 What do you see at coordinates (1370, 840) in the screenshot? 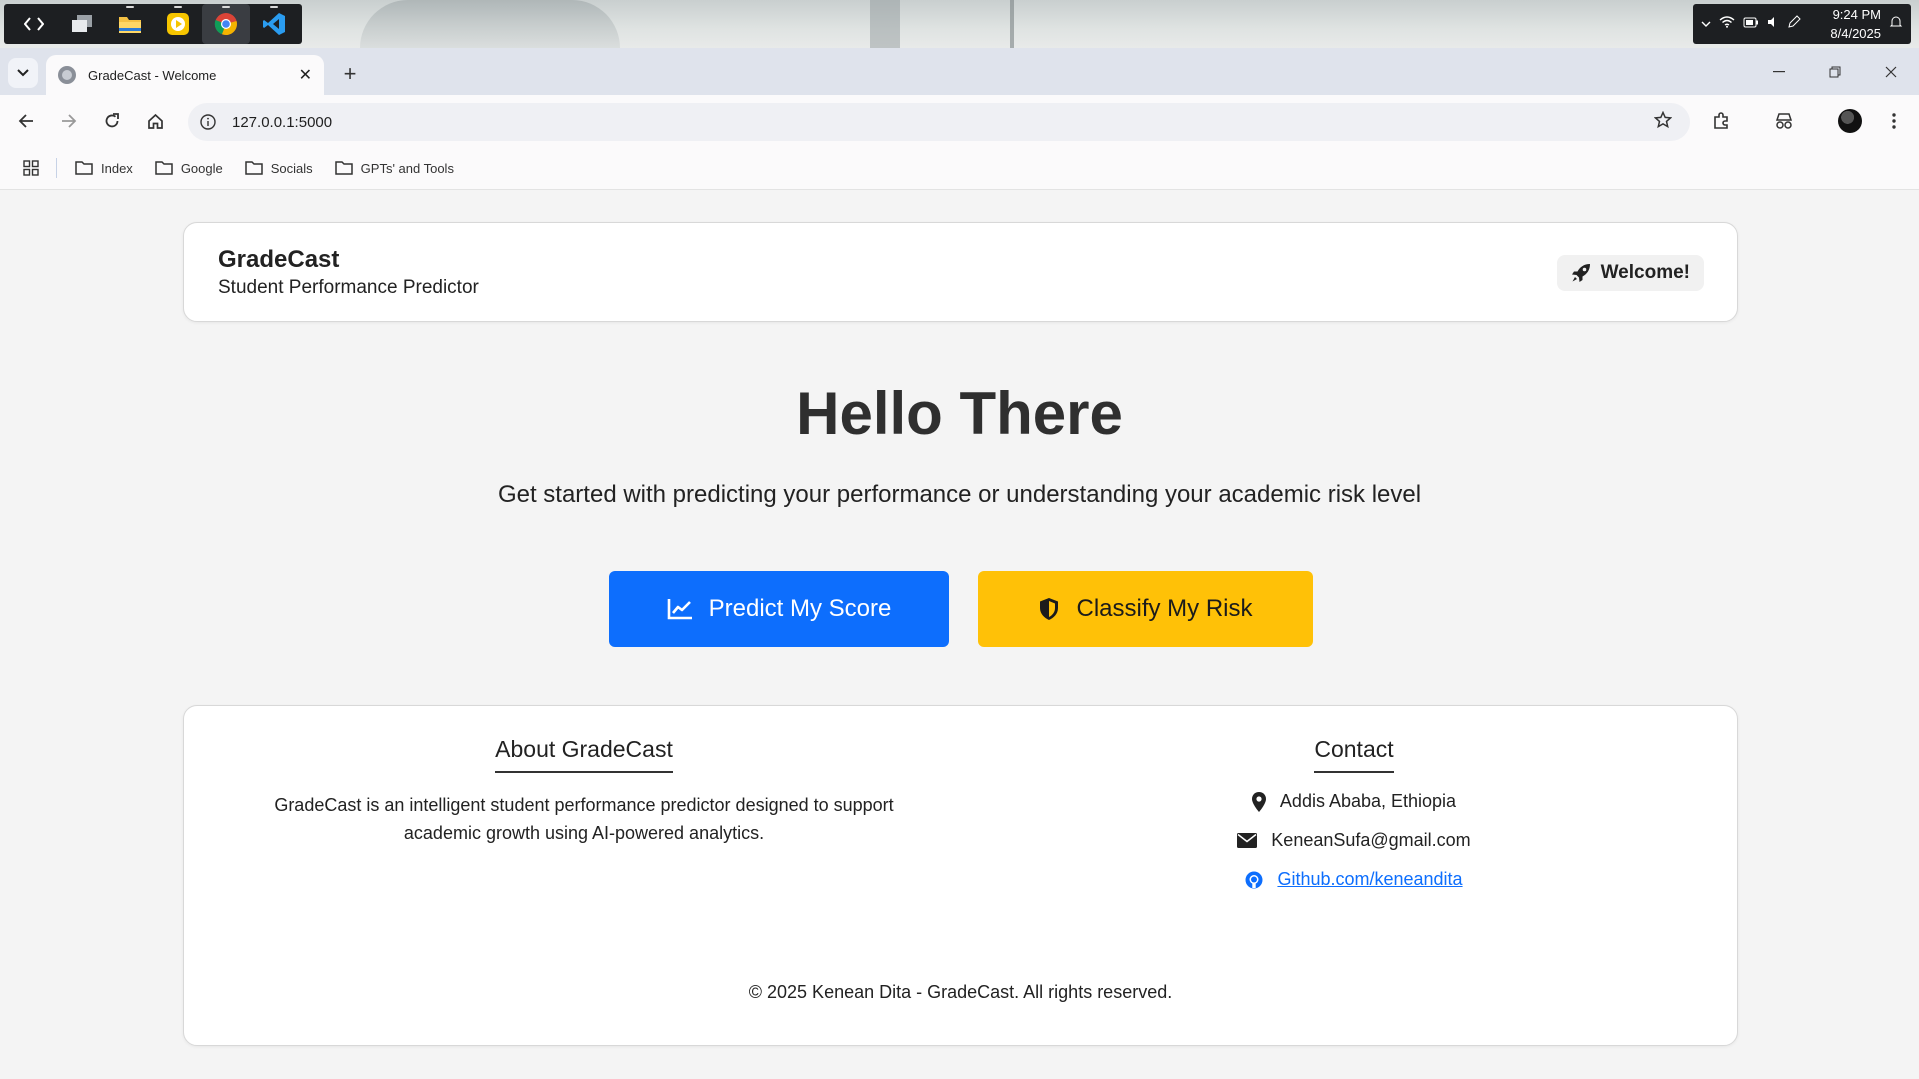
I see `email-text: KeneanSufa@gmail.com` at bounding box center [1370, 840].